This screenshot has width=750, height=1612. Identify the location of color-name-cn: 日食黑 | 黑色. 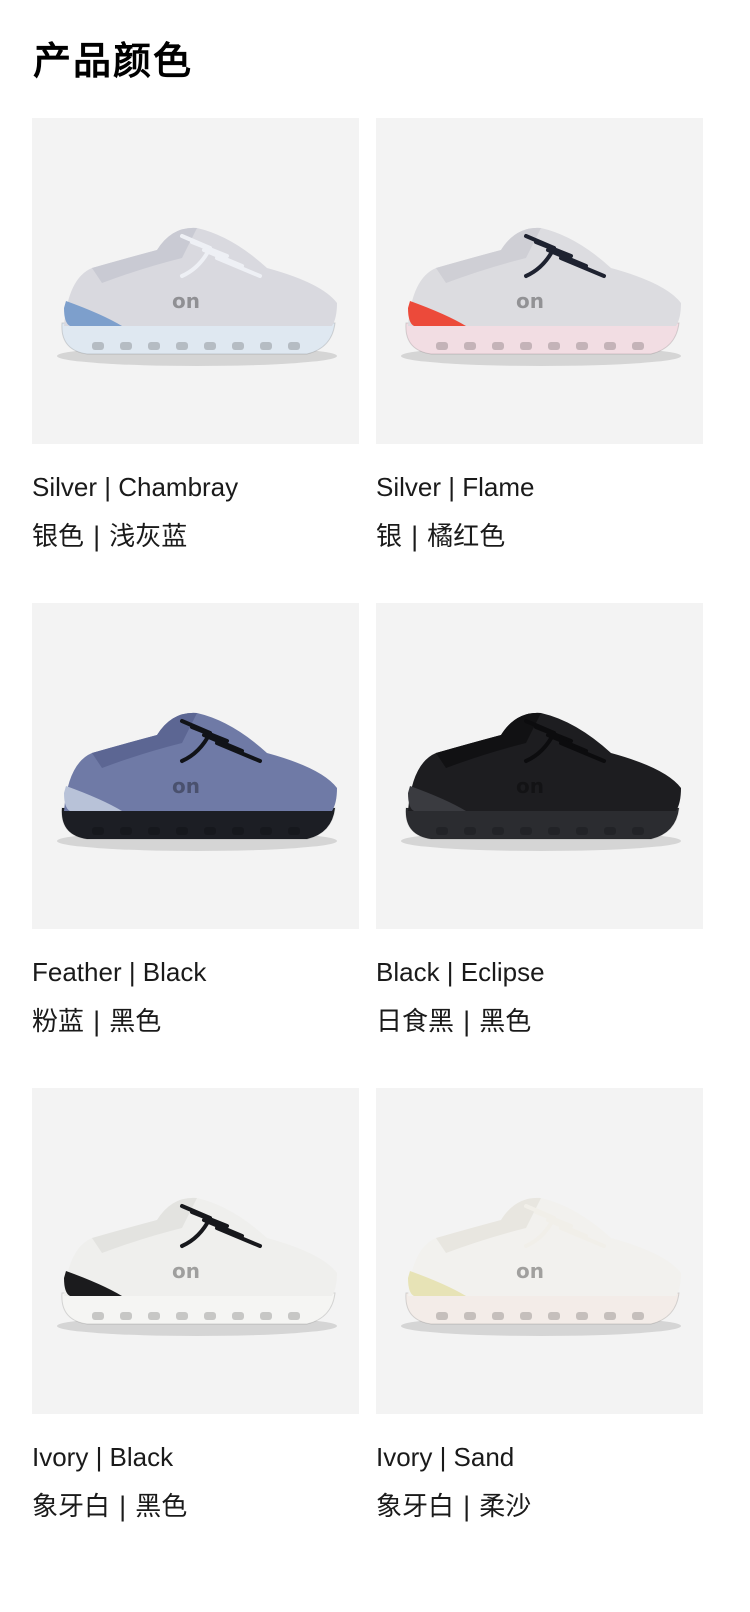
(454, 1022).